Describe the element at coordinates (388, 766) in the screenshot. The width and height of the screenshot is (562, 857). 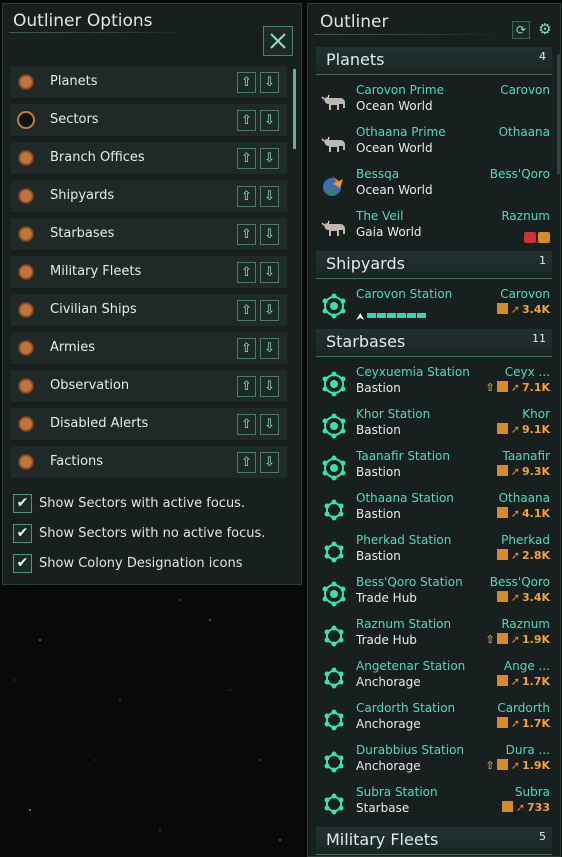
I see `row-type: Anchorage` at that location.